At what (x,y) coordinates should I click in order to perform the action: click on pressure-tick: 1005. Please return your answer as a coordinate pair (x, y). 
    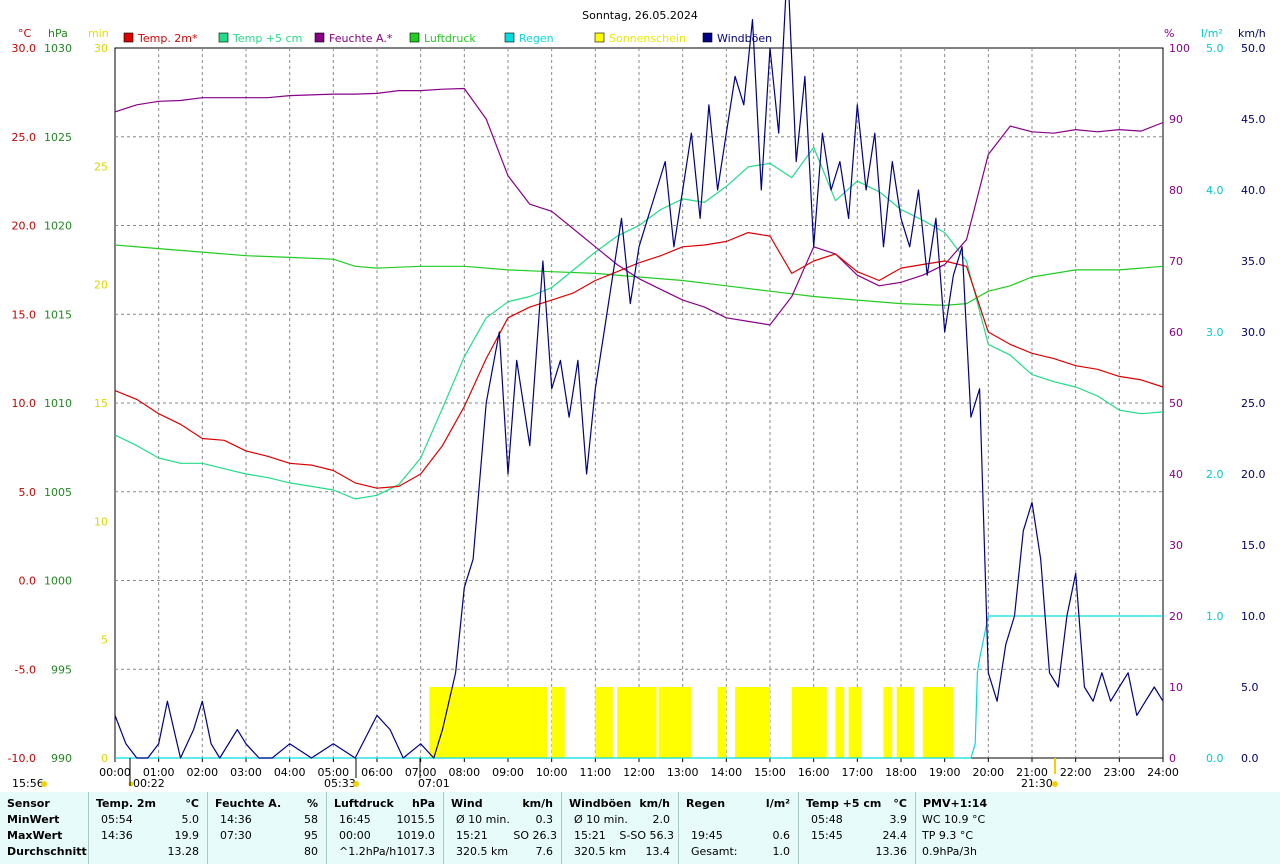
    Looking at the image, I should click on (58, 492).